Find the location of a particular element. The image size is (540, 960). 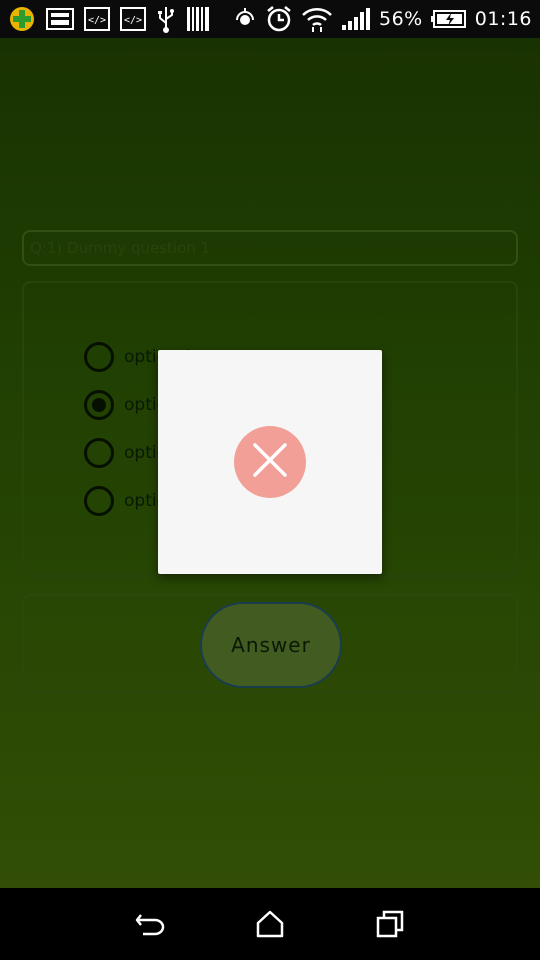

alarm-icon is located at coordinates (279, 19).